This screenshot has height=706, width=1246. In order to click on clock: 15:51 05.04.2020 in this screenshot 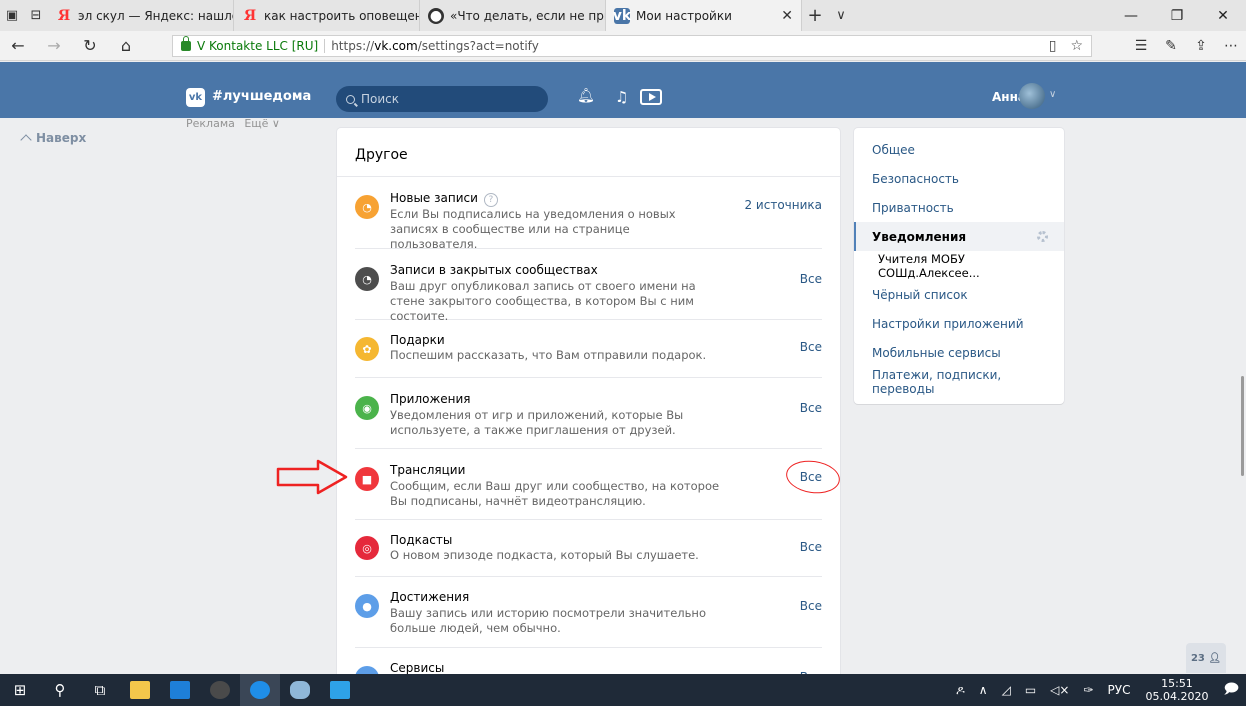, I will do `click(1176, 690)`.